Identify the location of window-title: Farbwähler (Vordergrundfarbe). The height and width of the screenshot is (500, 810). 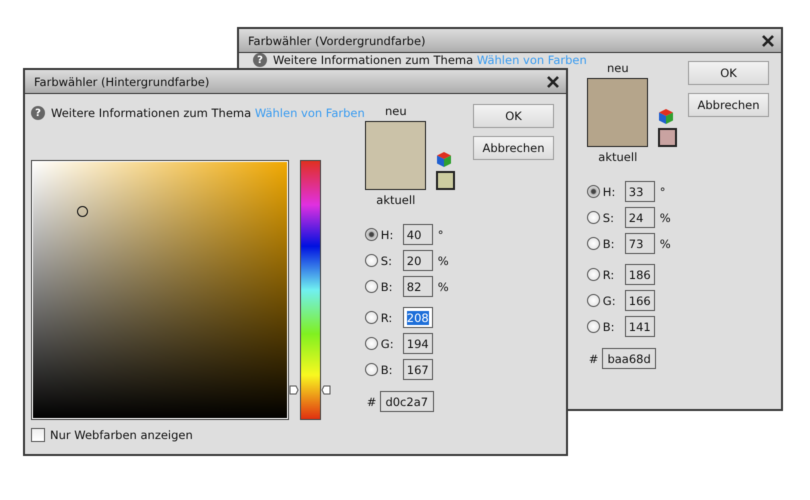
(337, 41).